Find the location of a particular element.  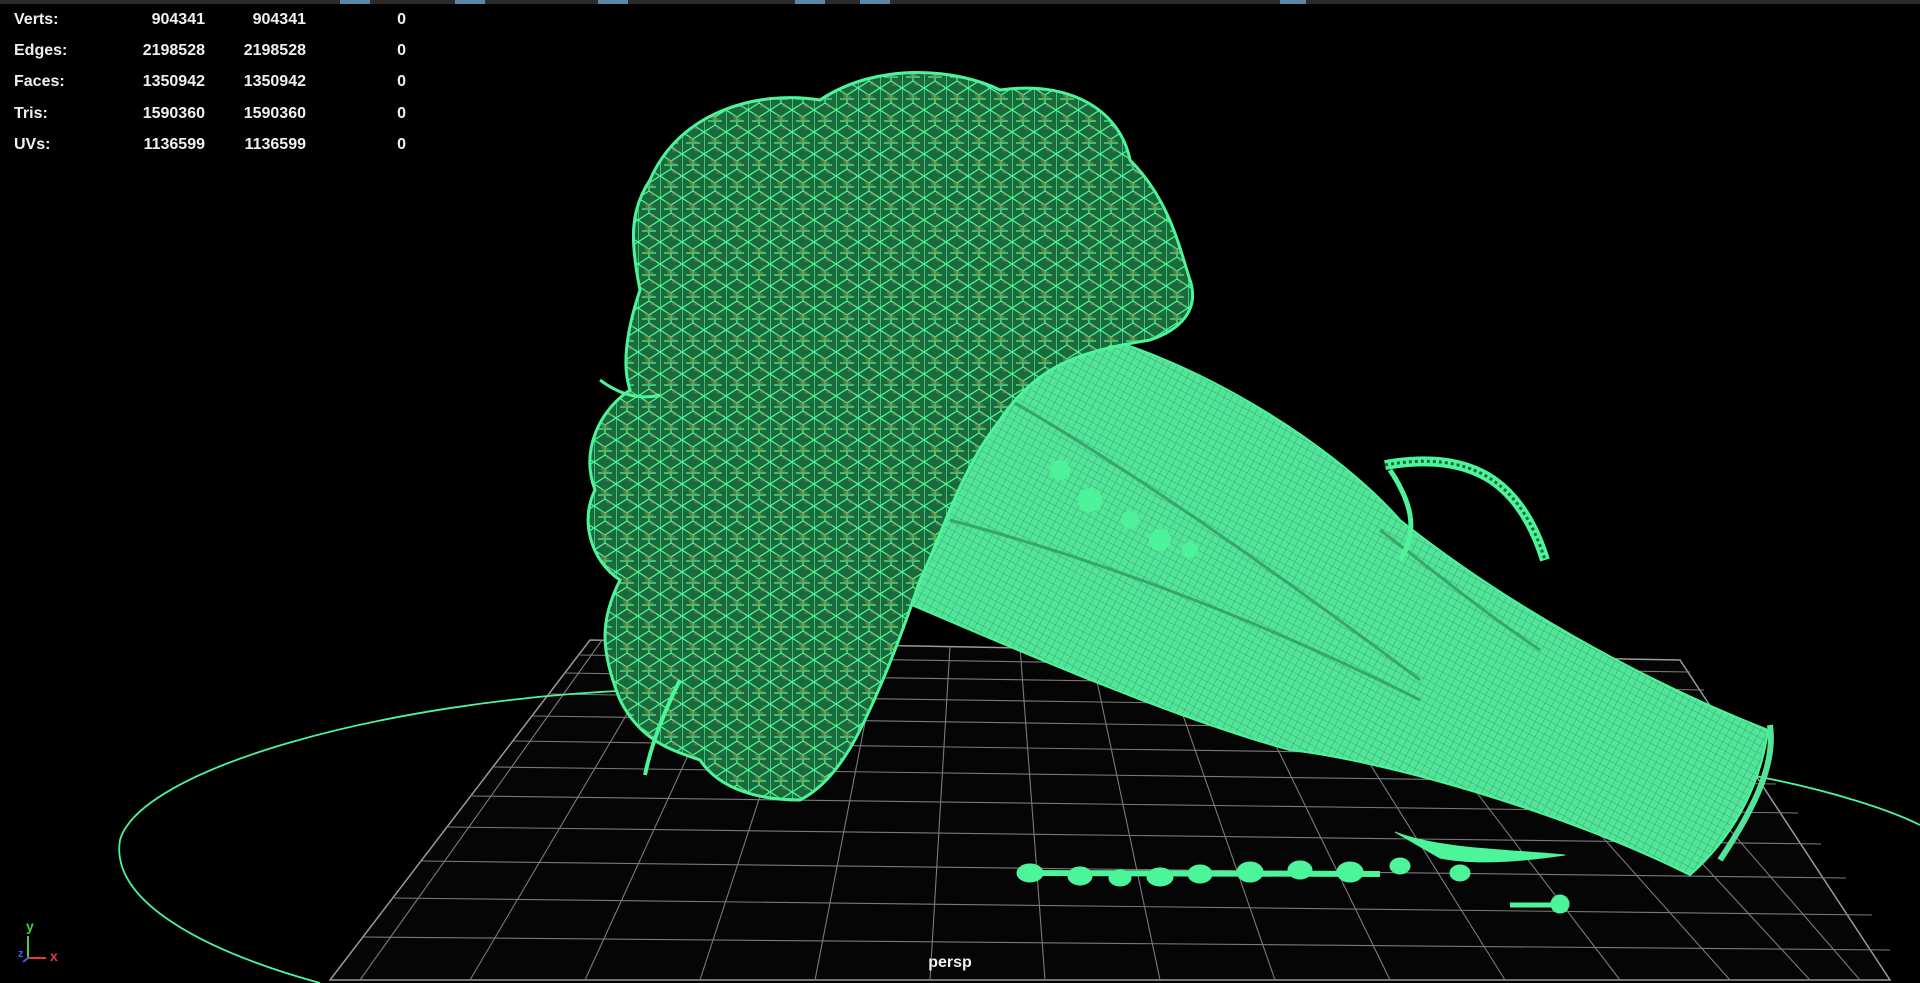

hud-row-uvs: UVs: 1136599 1136599 0 is located at coordinates (210, 144).